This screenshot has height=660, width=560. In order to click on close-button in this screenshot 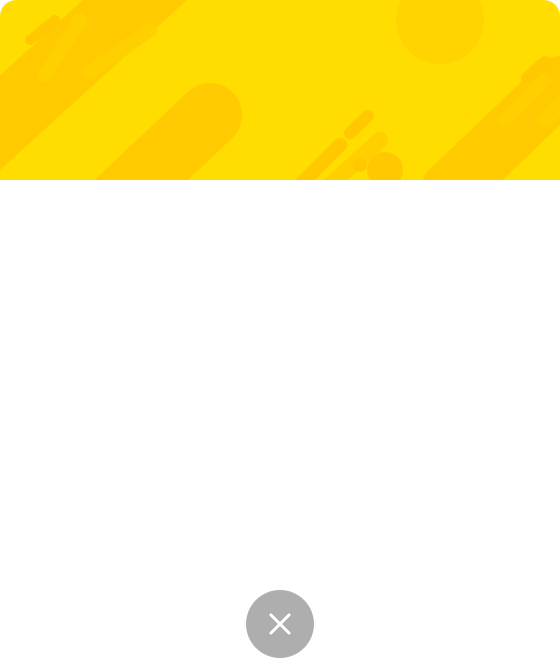, I will do `click(280, 624)`.